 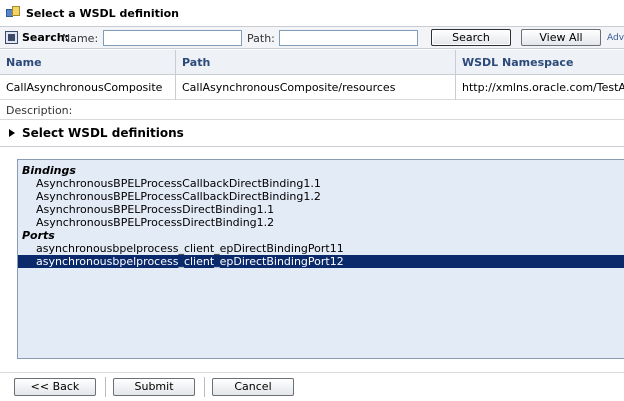 I want to click on view-all-button: View All, so click(x=561, y=37).